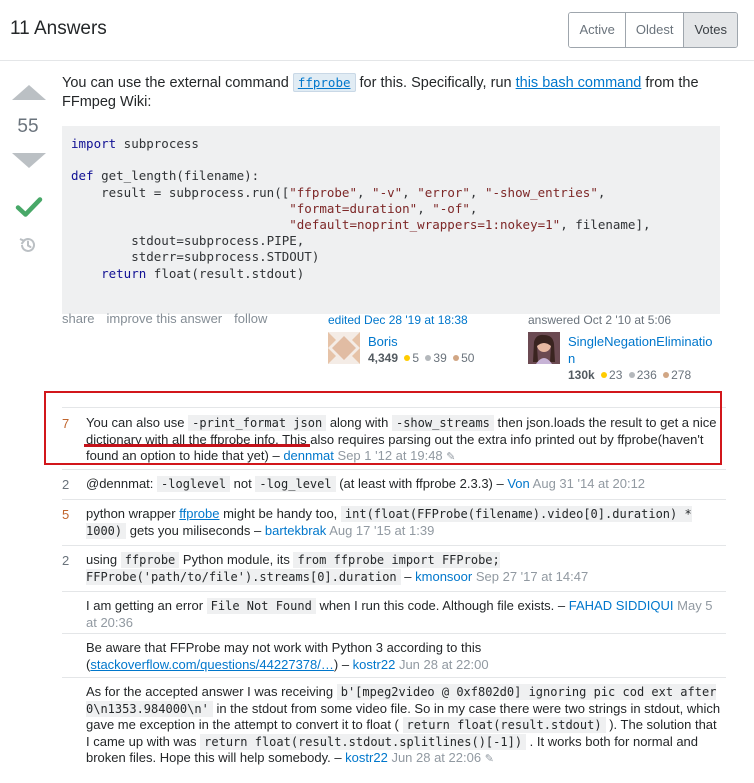  I want to click on answered-timestamp: answered Oct 2 '10 at 5:06, so click(600, 320).